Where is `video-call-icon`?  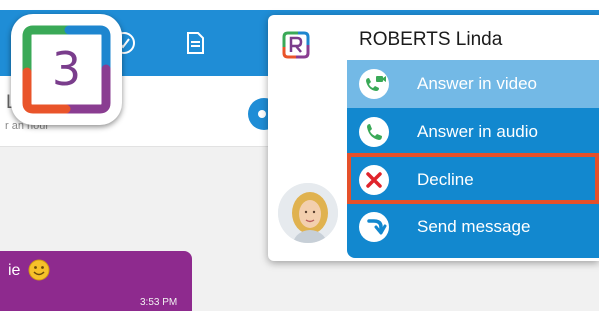
video-call-icon is located at coordinates (374, 84).